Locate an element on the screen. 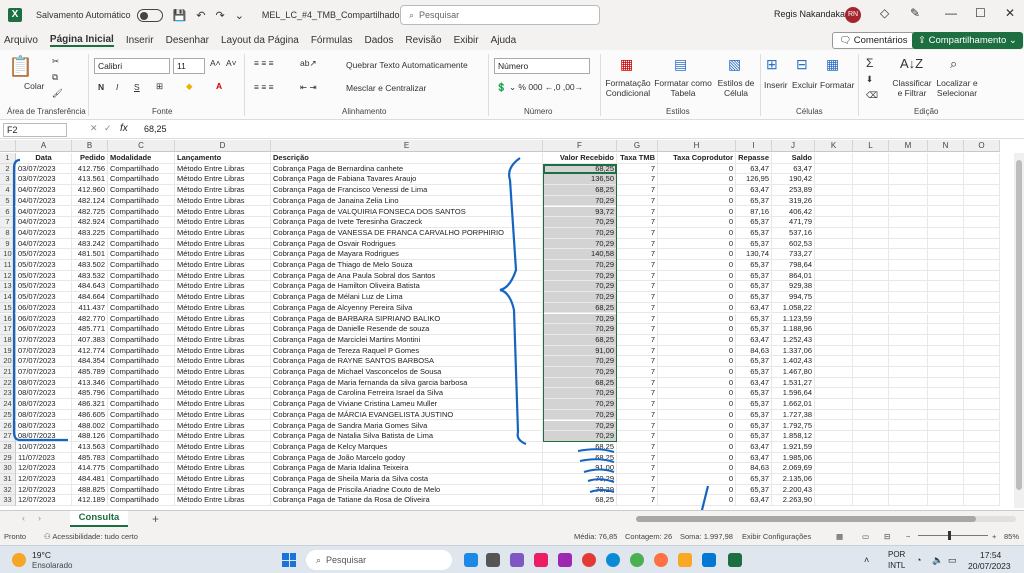  menu-exibir: Exibir is located at coordinates (466, 40).